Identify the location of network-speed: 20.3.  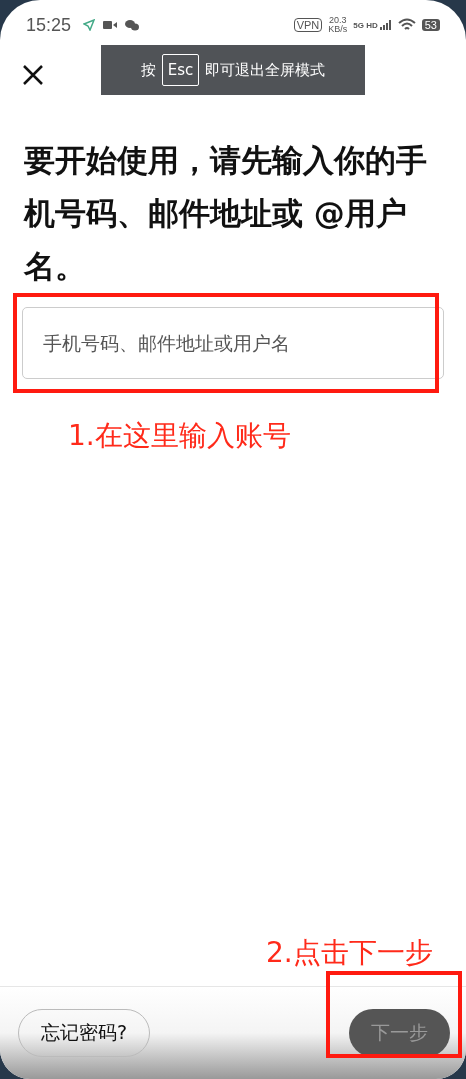
(338, 20).